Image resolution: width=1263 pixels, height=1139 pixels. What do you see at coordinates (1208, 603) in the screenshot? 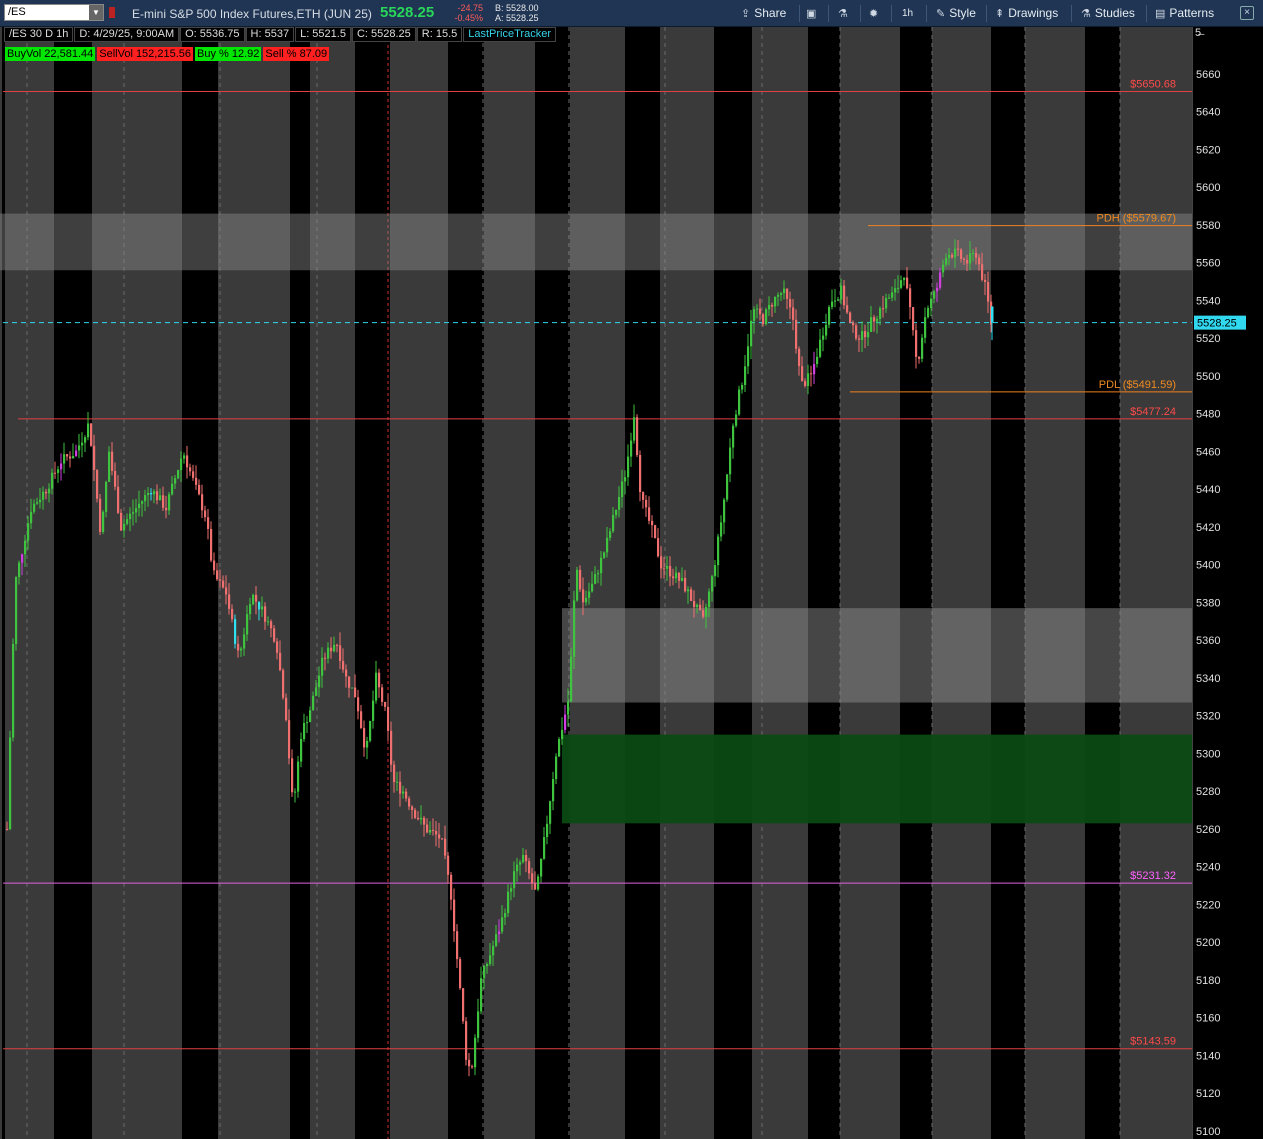
I see `price-tick-label: 5380` at bounding box center [1208, 603].